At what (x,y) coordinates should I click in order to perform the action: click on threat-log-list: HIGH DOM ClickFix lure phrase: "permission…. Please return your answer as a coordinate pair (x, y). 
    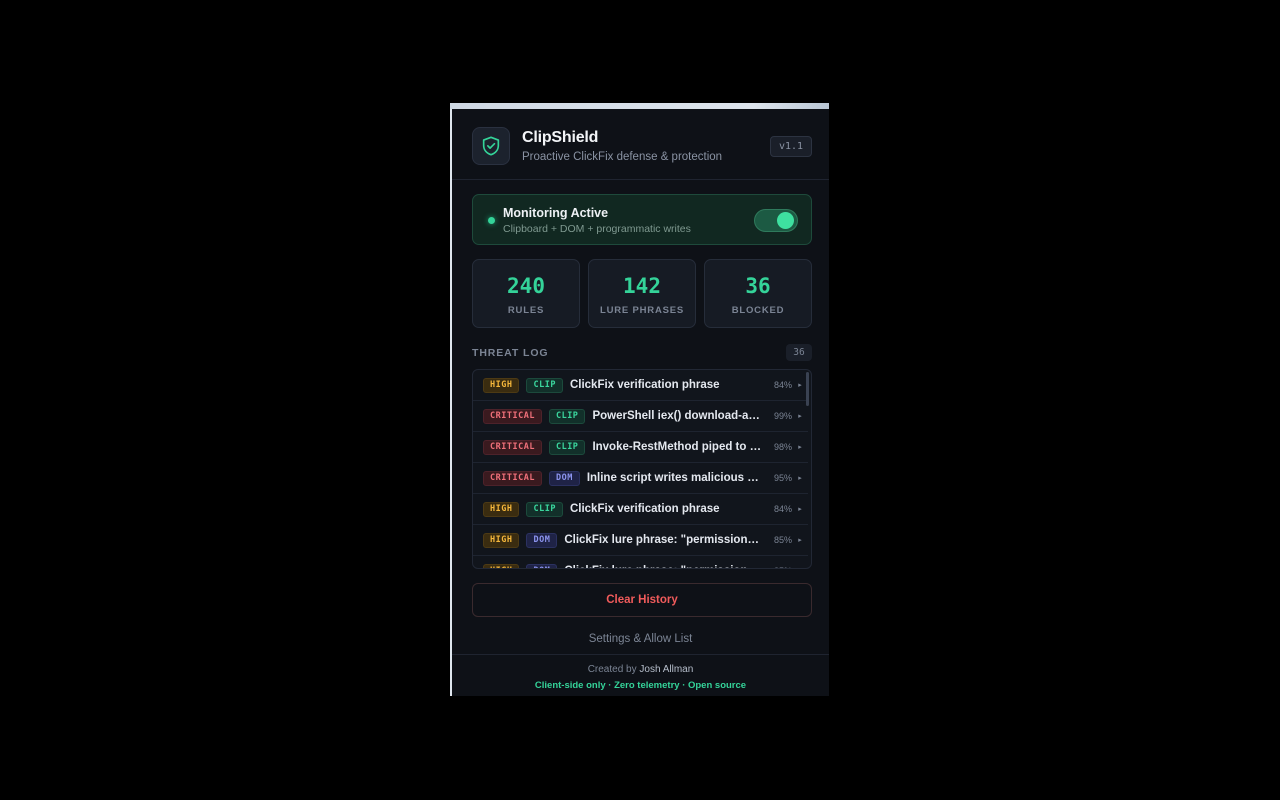
    Looking at the image, I should click on (642, 469).